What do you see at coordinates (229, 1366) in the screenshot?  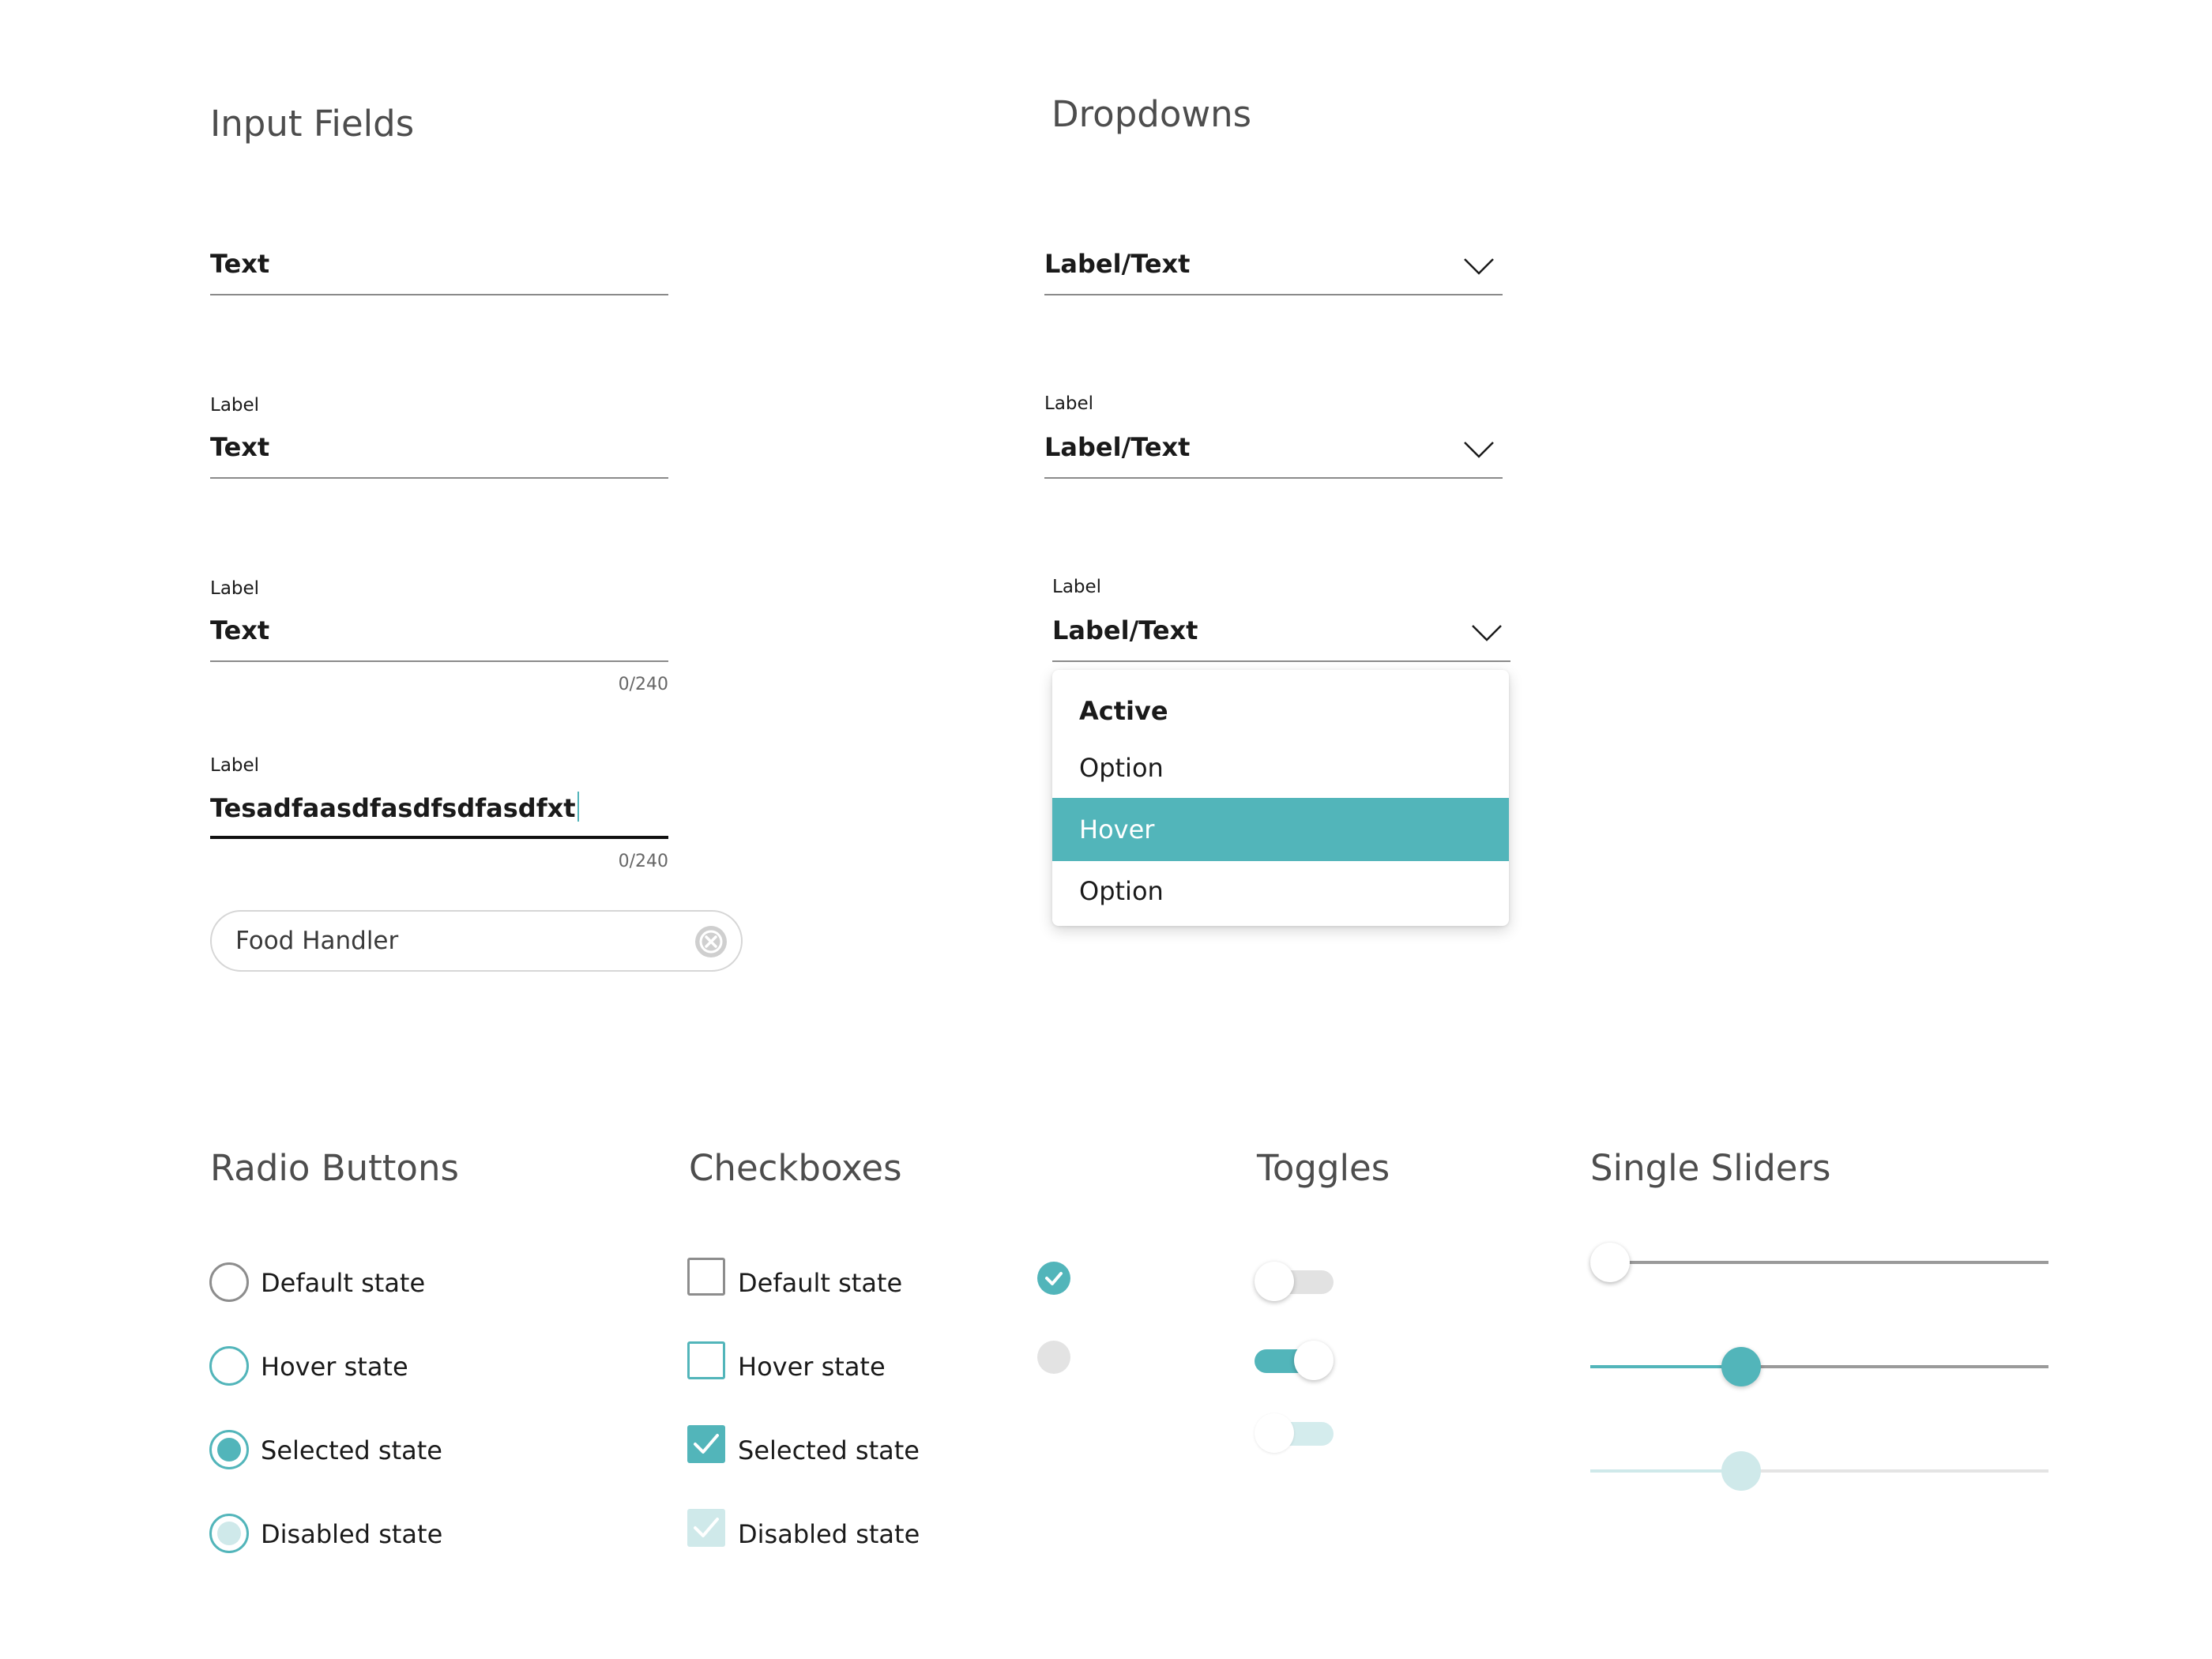 I see `radio-hover` at bounding box center [229, 1366].